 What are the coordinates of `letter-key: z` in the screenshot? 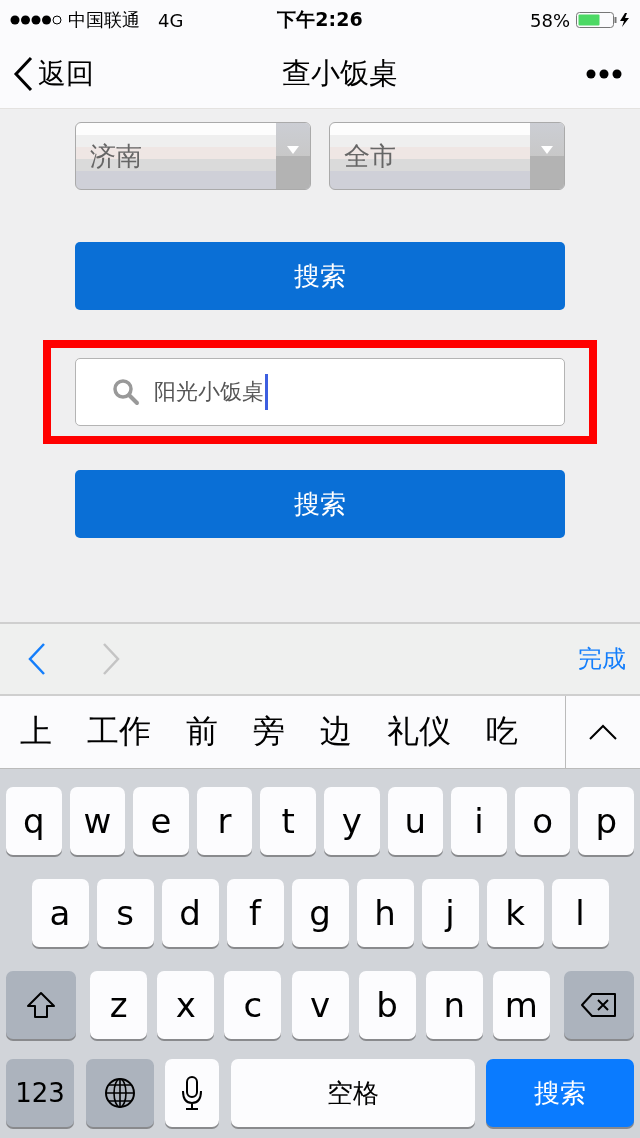 It's located at (119, 1005).